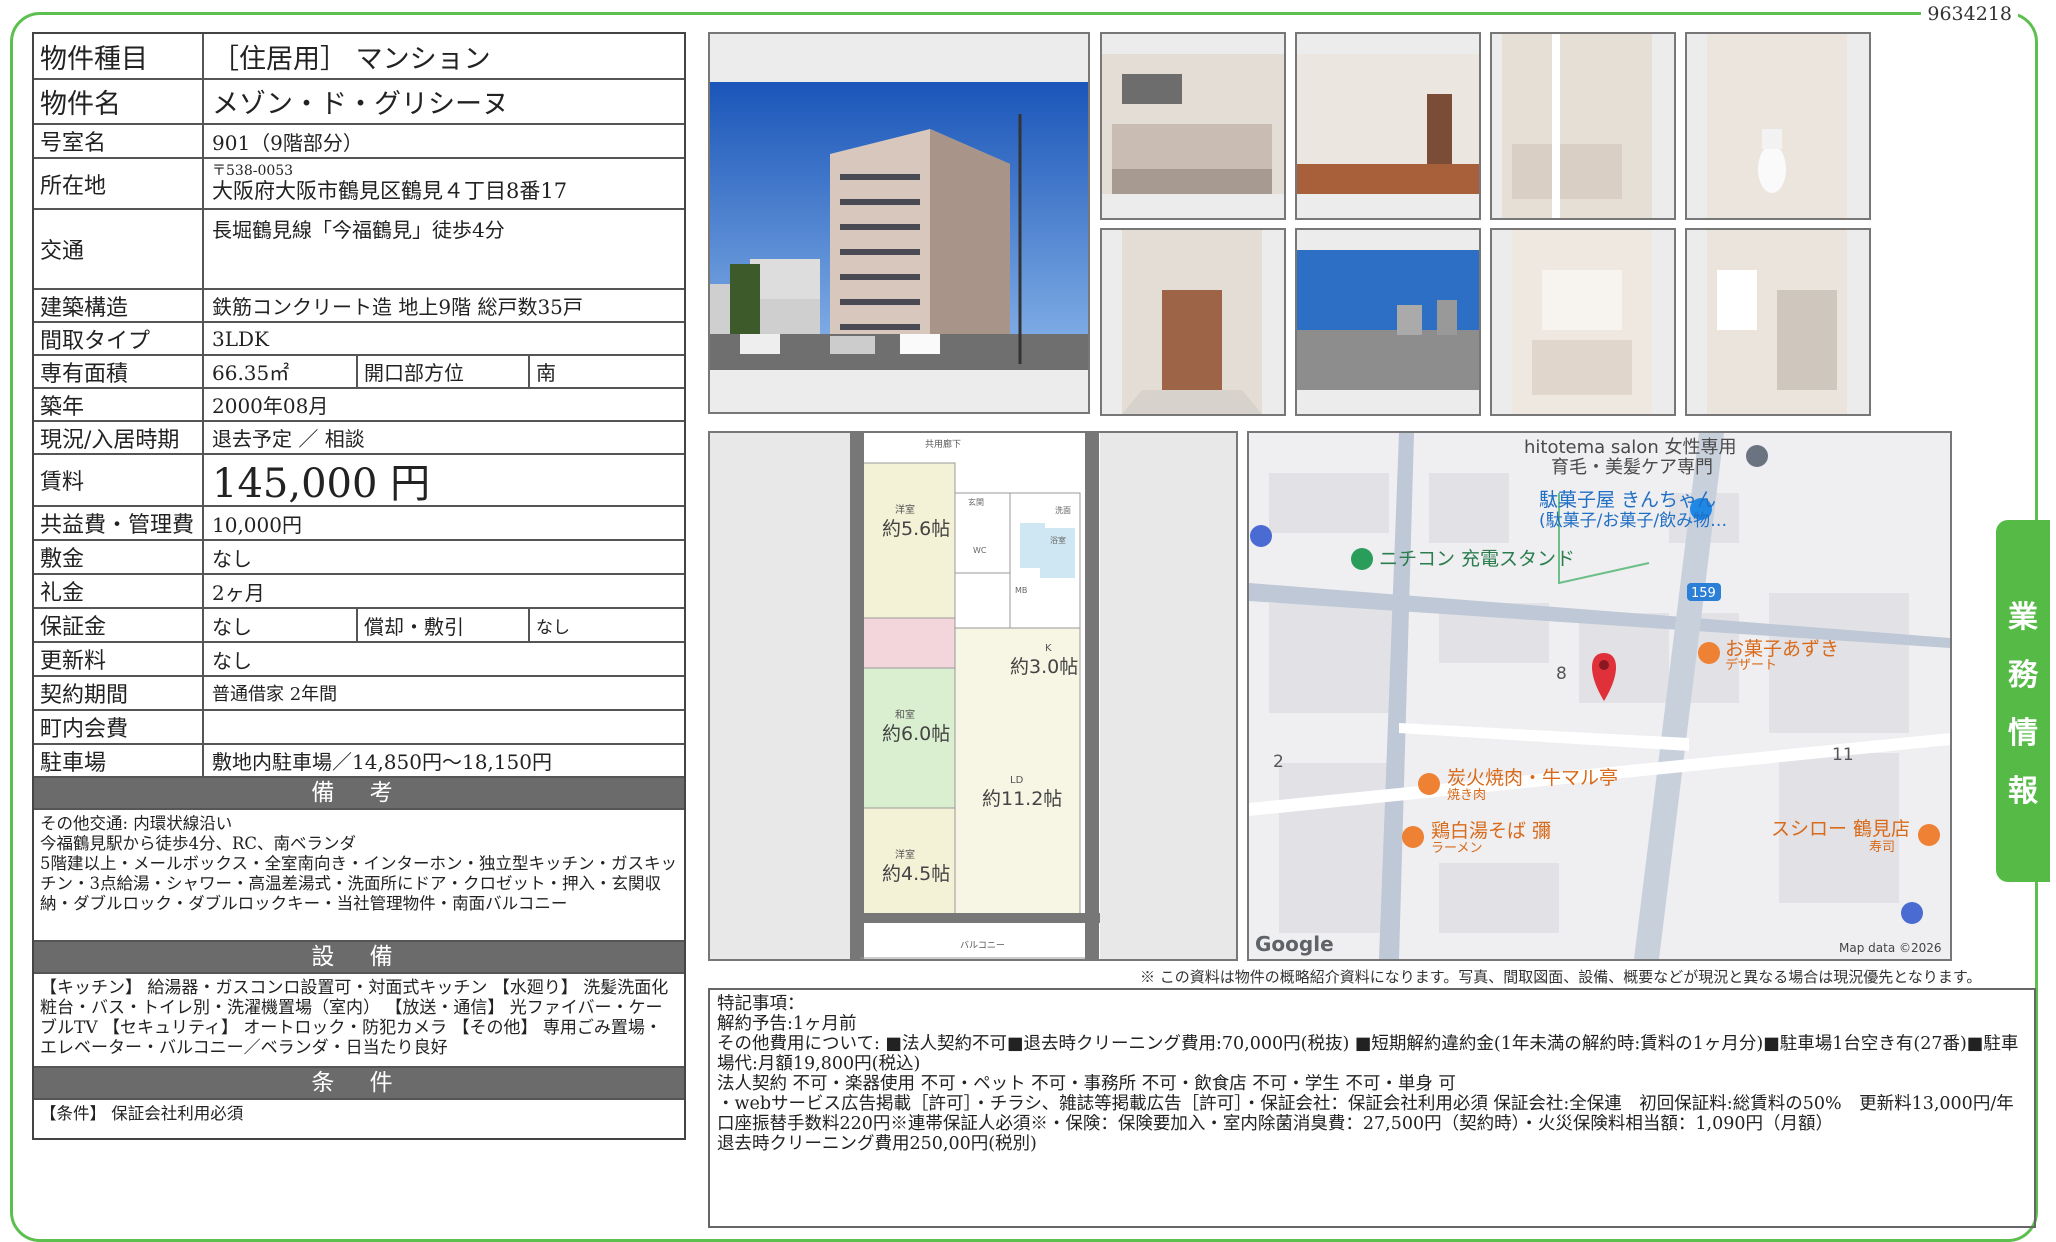 This screenshot has width=2056, height=1242. Describe the element at coordinates (119, 523) in the screenshot. I see `label: 共益費・管理費` at that location.